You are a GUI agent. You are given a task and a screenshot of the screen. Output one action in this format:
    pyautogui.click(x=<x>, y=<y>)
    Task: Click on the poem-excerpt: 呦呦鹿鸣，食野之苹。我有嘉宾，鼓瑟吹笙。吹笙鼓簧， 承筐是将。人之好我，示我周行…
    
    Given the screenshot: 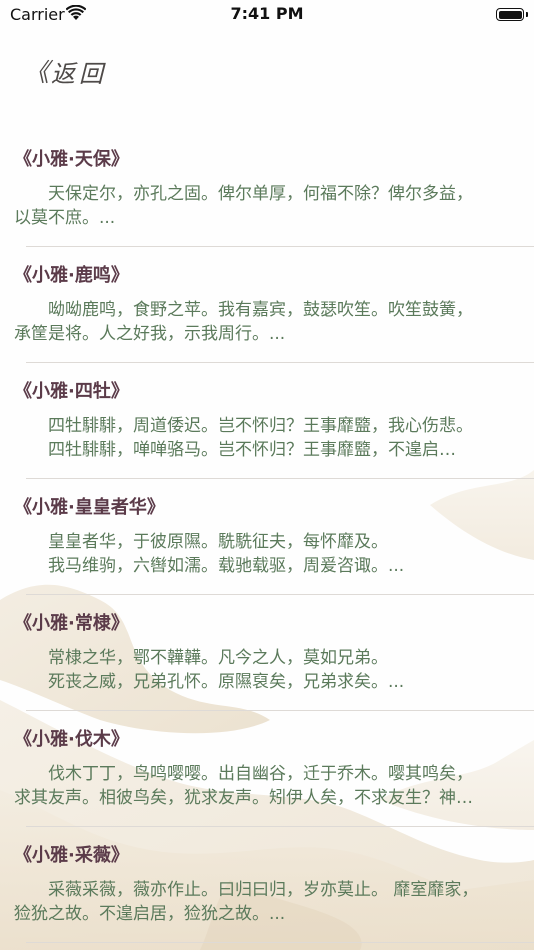 What is the action you would take?
    pyautogui.click(x=268, y=322)
    